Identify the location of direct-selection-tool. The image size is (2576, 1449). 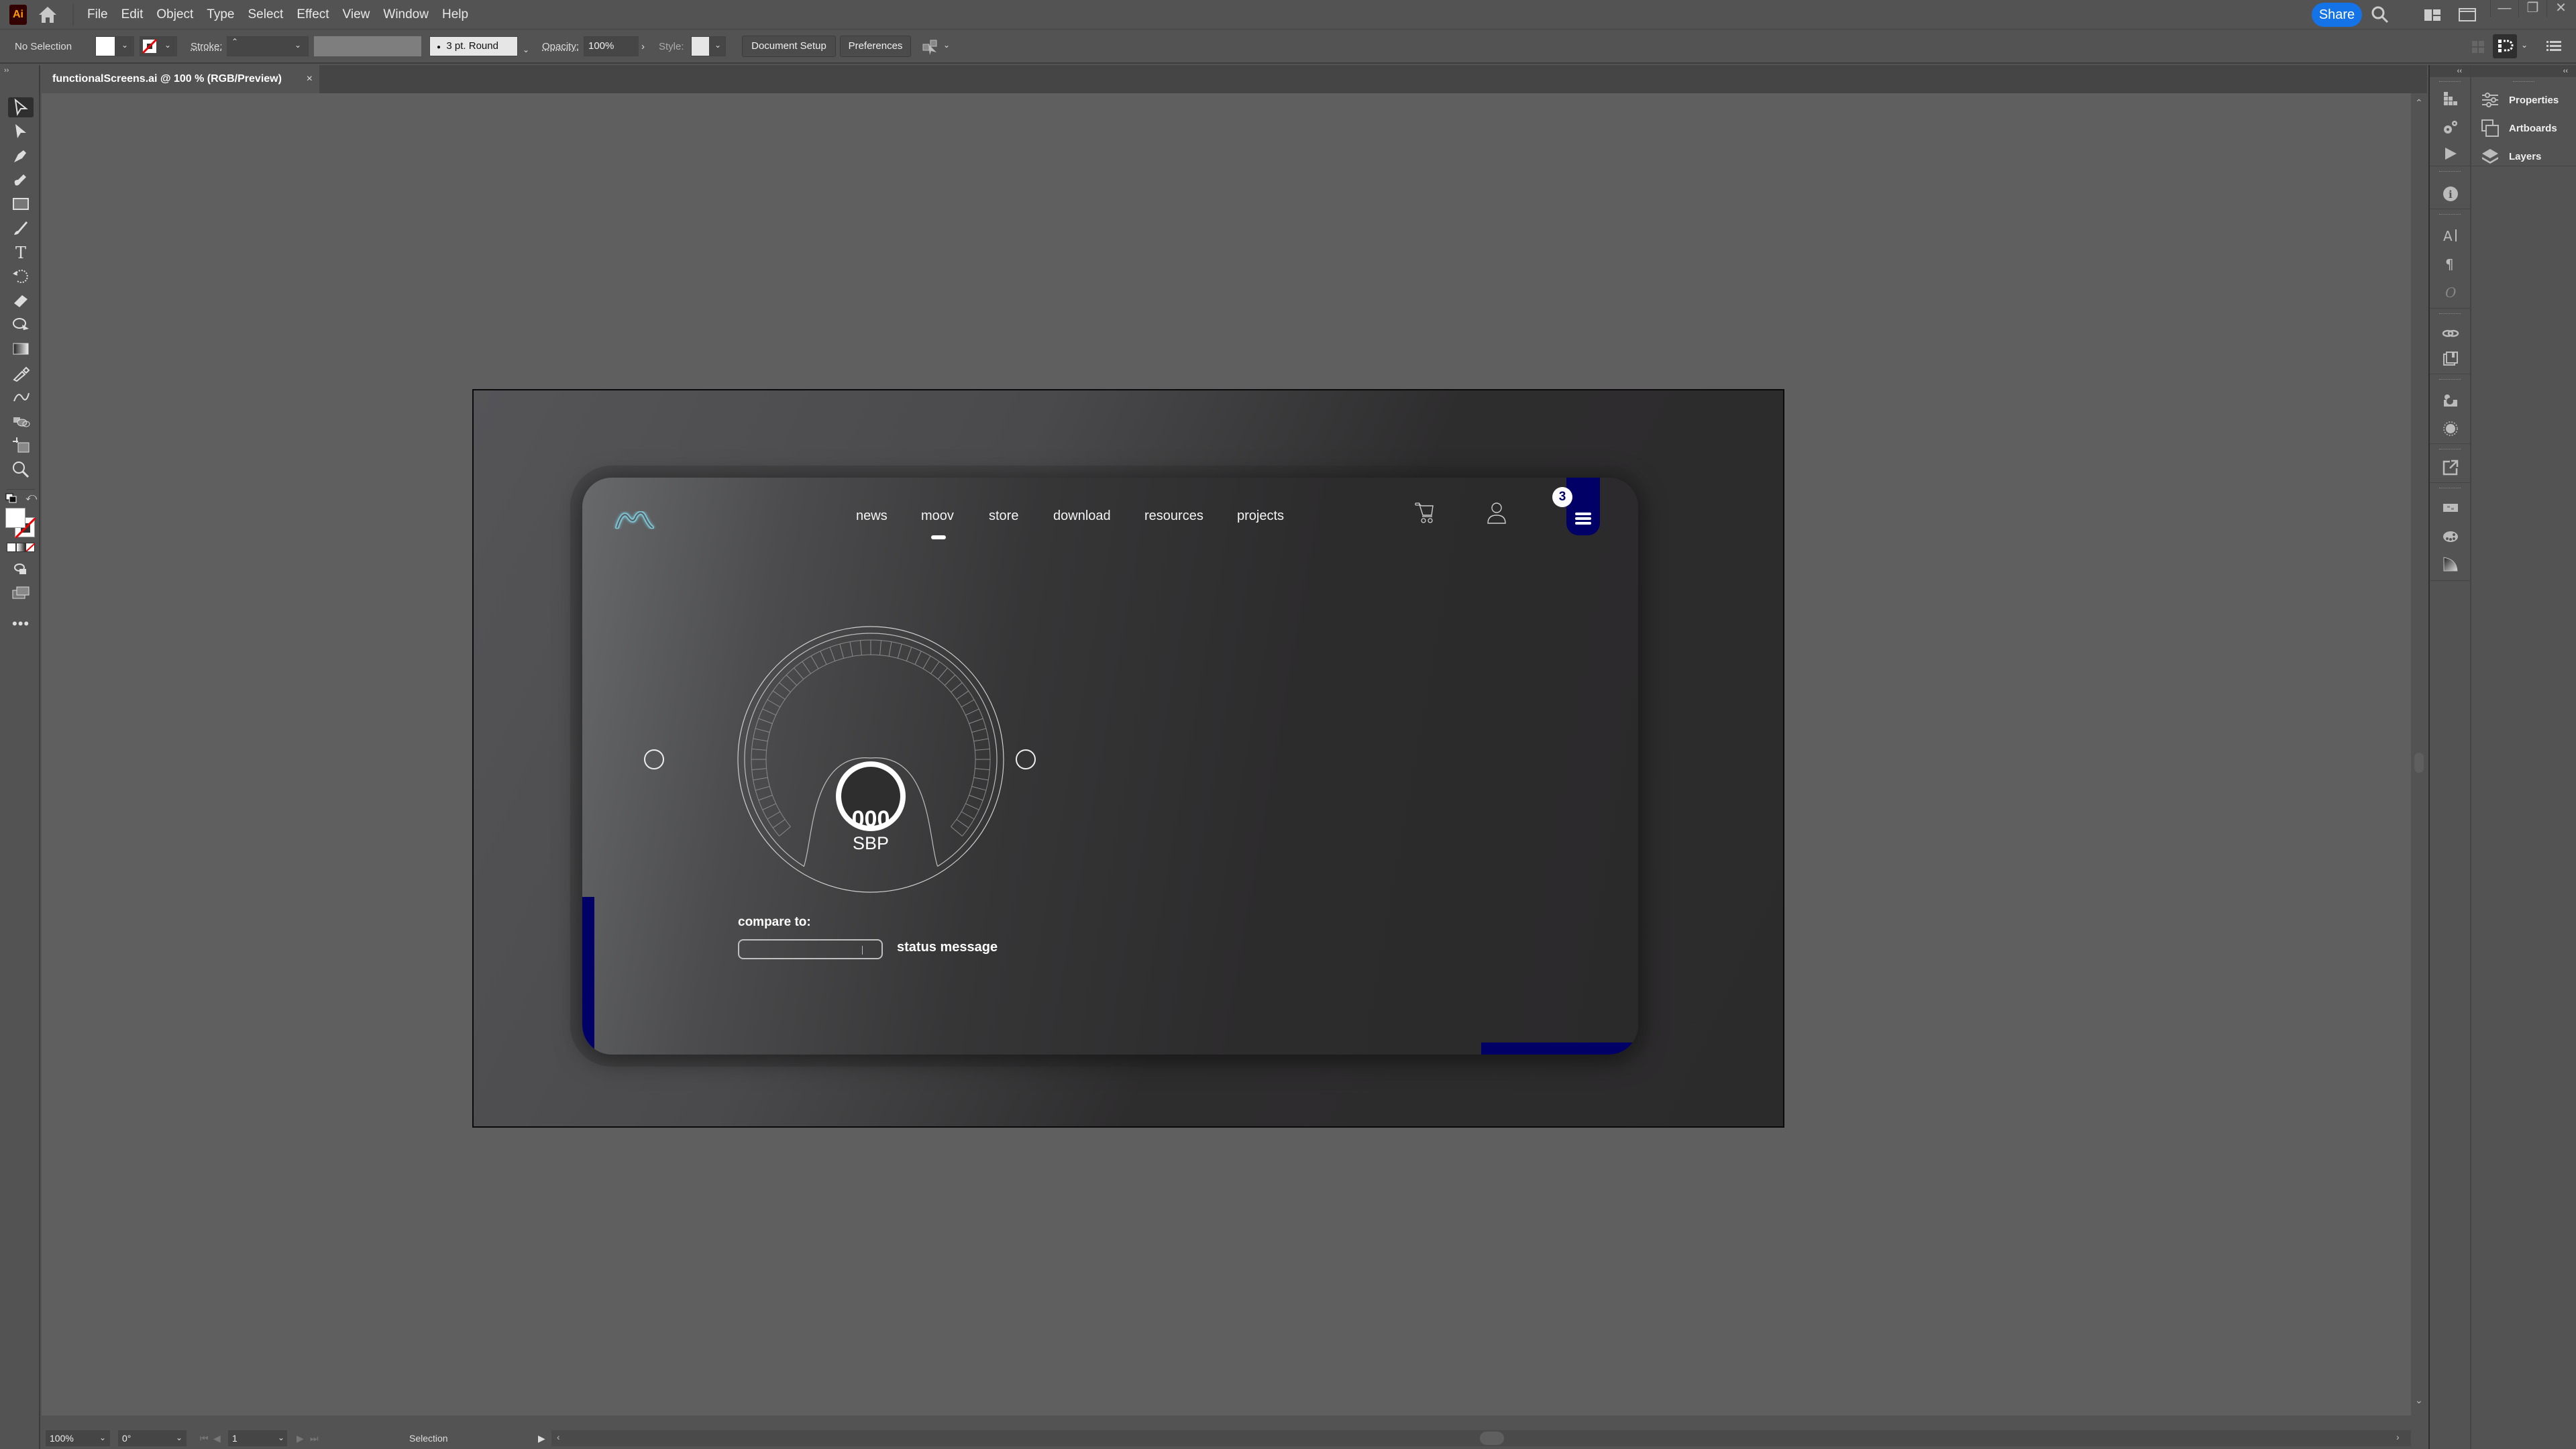
(21, 131).